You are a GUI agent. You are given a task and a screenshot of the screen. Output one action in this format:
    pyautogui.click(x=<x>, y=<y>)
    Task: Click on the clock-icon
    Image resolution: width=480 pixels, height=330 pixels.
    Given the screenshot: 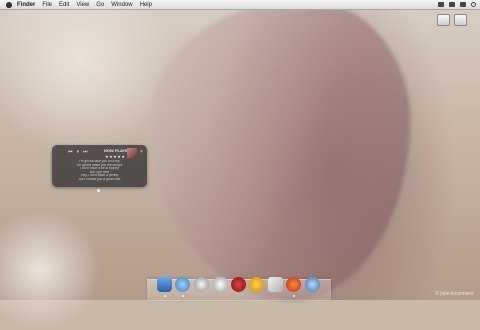 What is the action you would take?
    pyautogui.click(x=463, y=4)
    